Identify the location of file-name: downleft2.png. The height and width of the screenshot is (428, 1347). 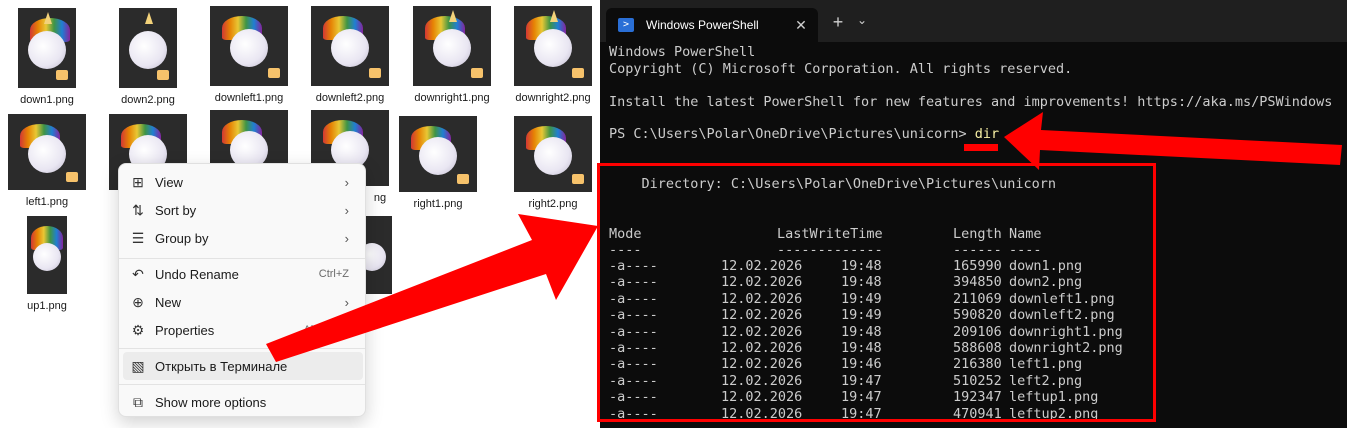
(350, 98).